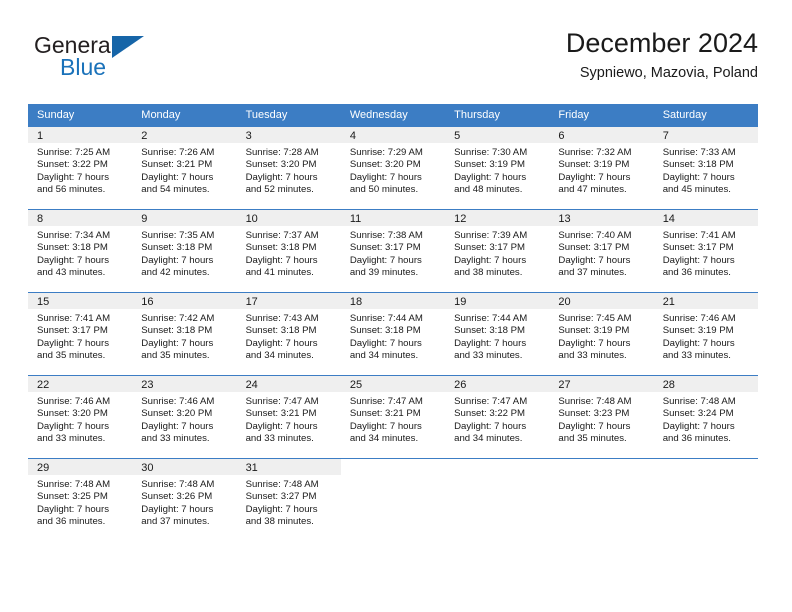  Describe the element at coordinates (175, 521) in the screenshot. I see `daylight-text-line2: and 37 minutes.` at that location.